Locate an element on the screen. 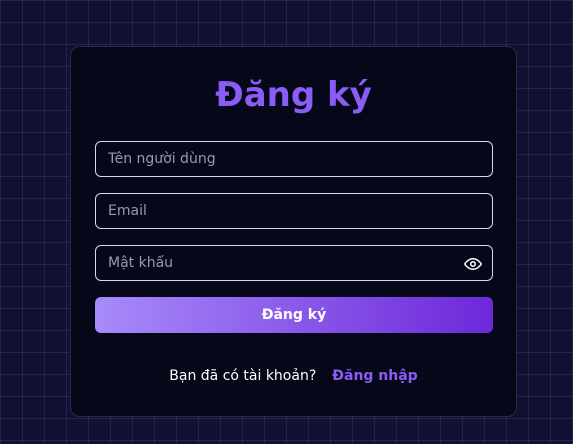 The image size is (573, 444). login-link: Đăng nhập is located at coordinates (374, 376).